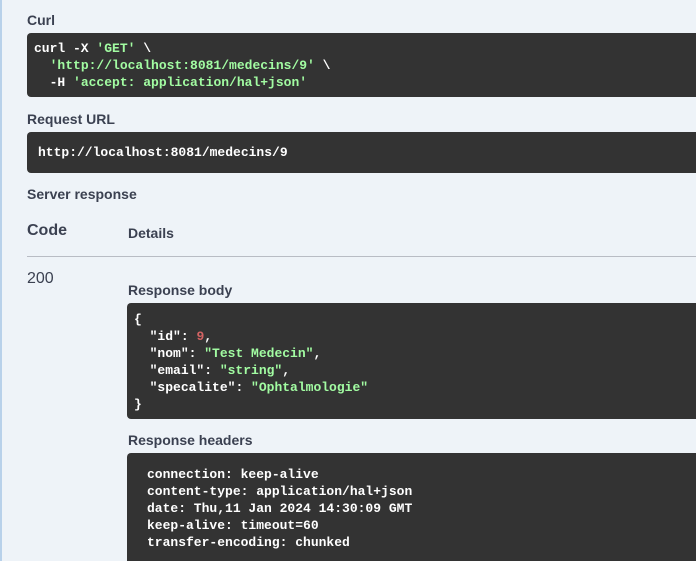  What do you see at coordinates (151, 233) in the screenshot?
I see `details-column-header: Details` at bounding box center [151, 233].